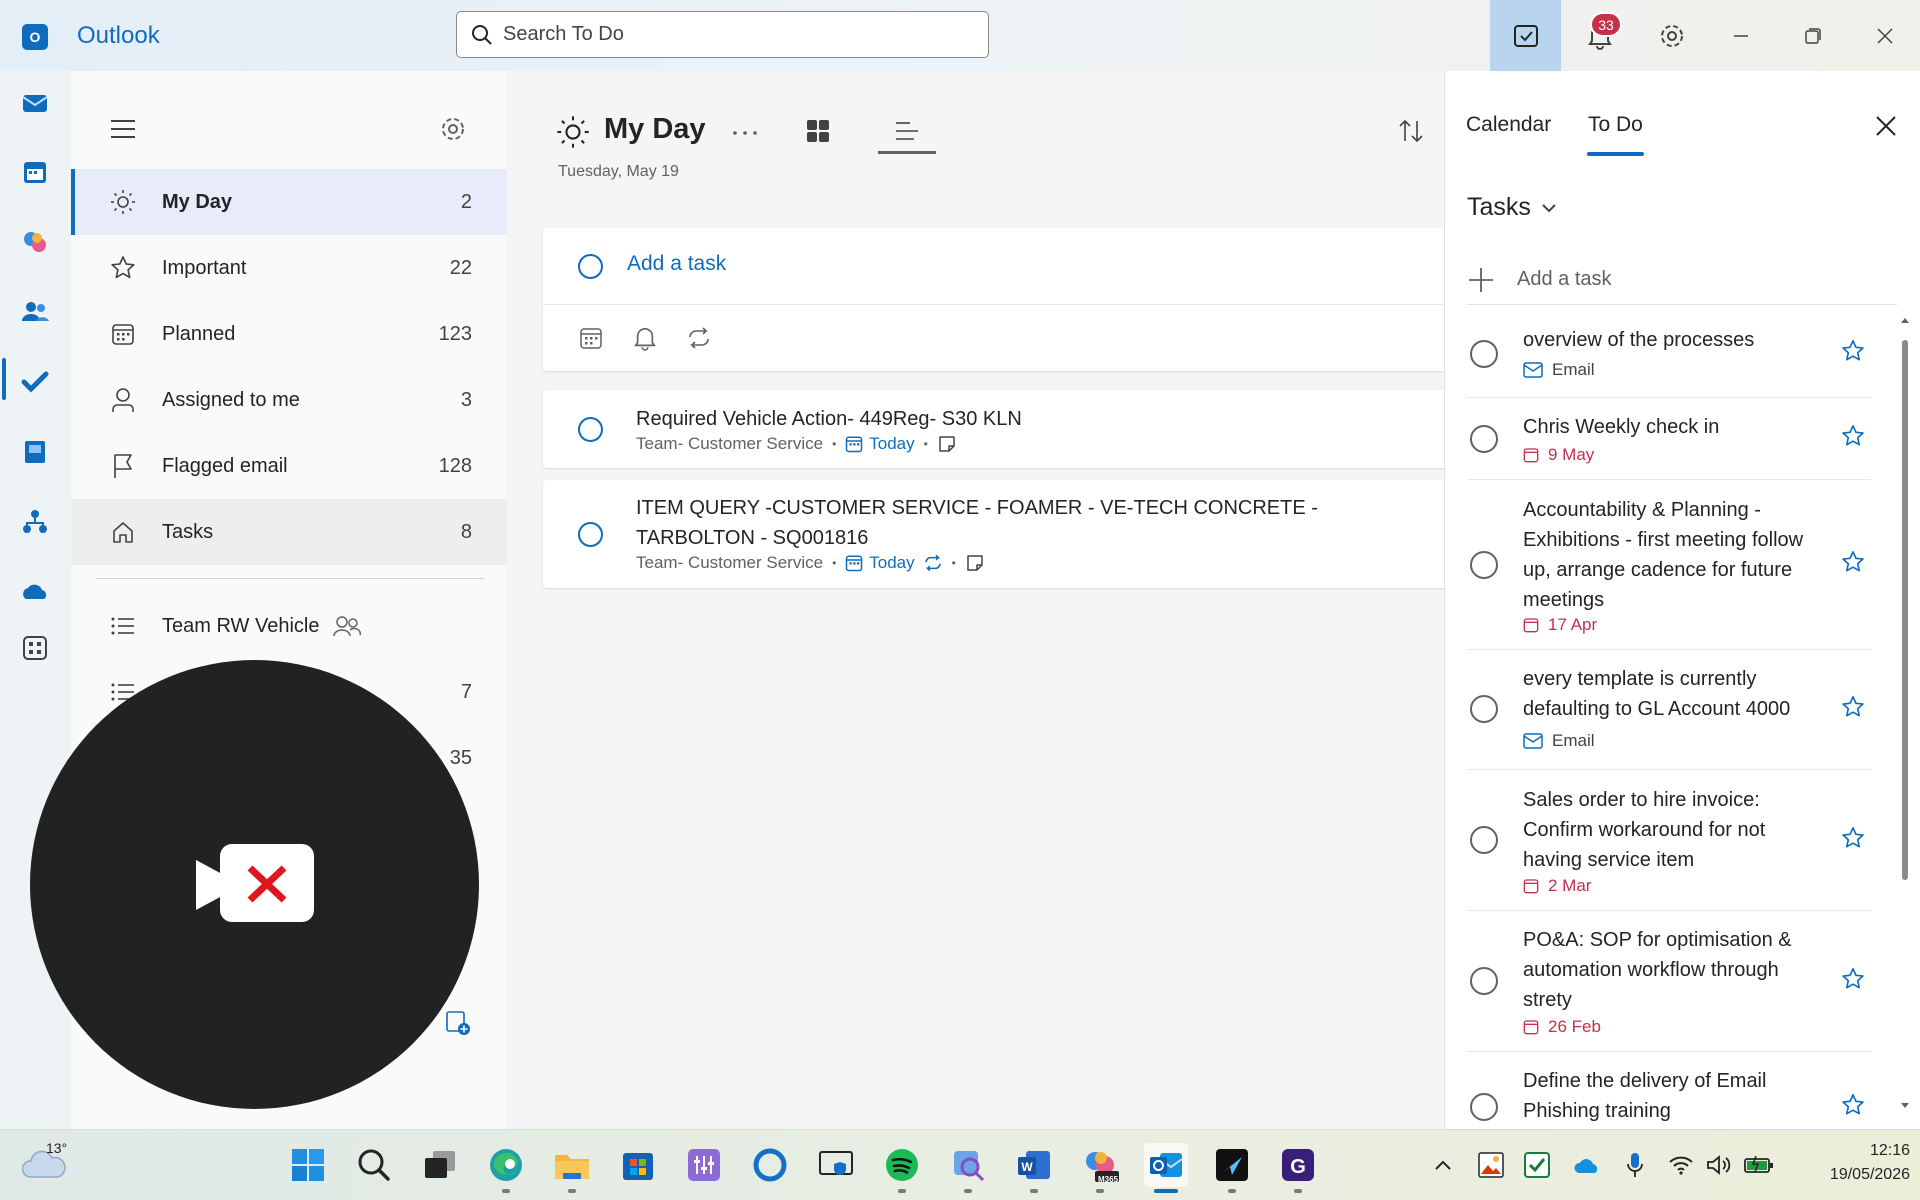 The width and height of the screenshot is (1920, 1200). I want to click on remind-me-button, so click(645, 338).